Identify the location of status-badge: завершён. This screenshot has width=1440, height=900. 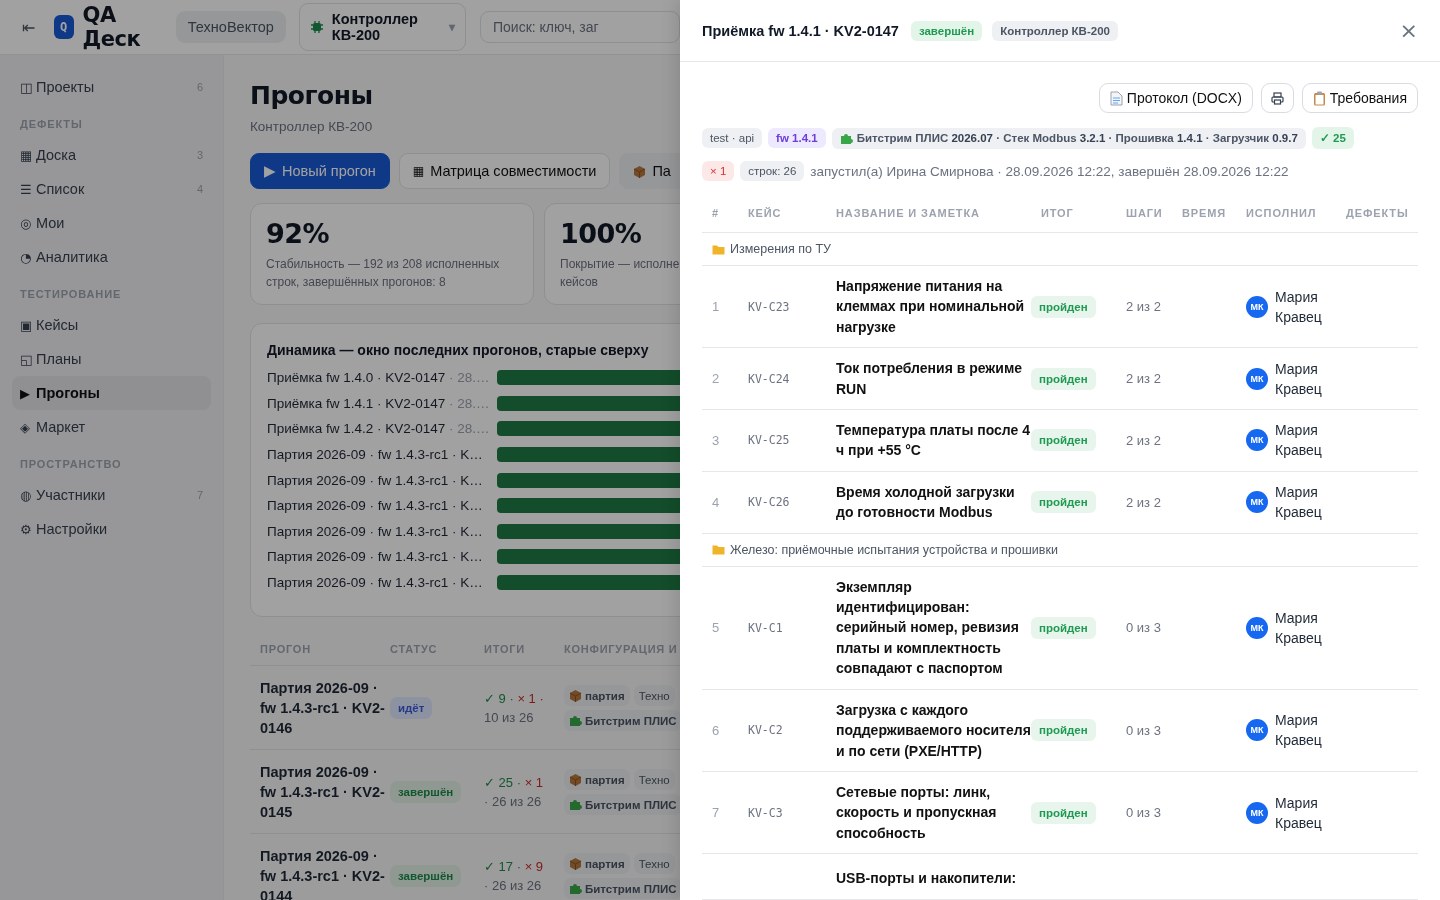
(426, 876).